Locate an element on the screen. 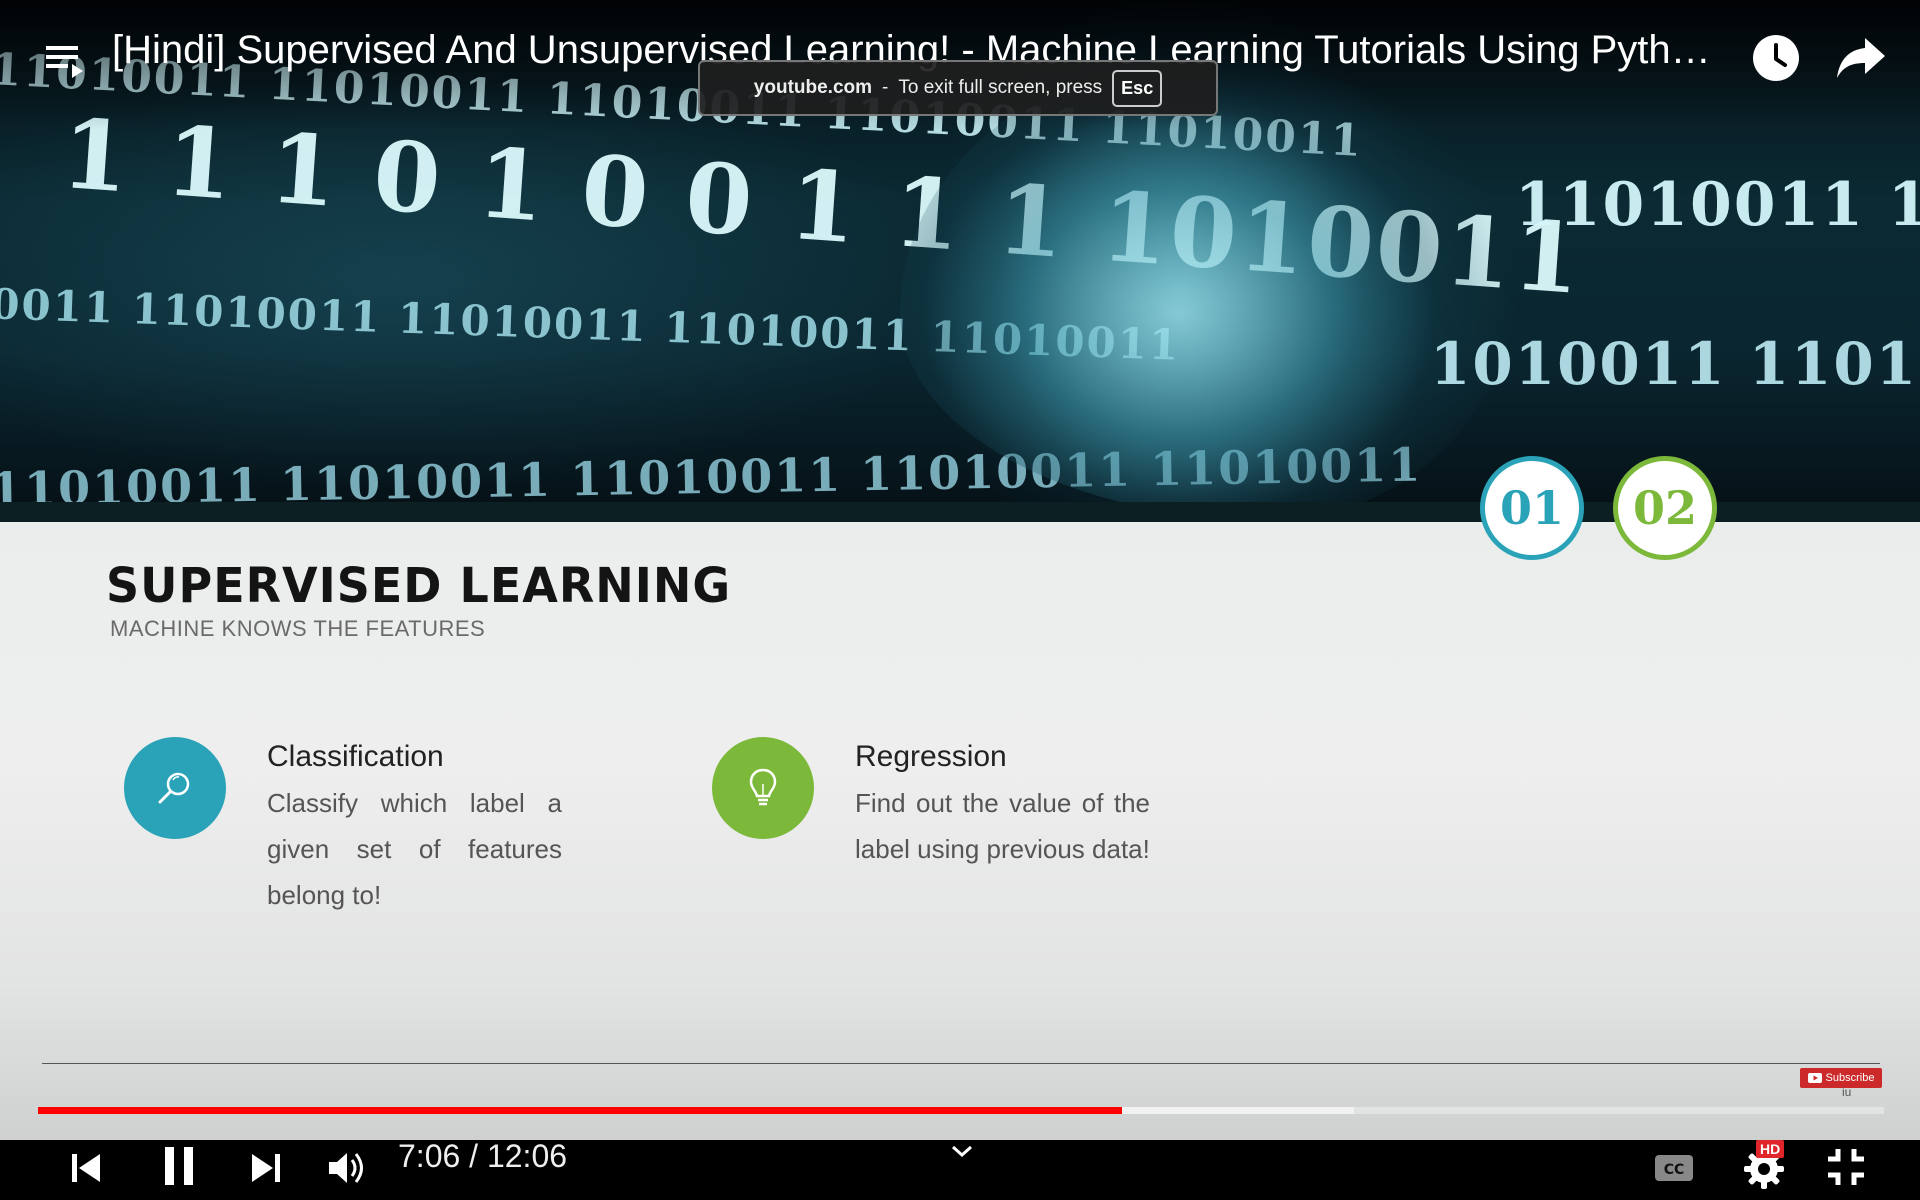  binary-text-row: 1010011 11010011 is located at coordinates (1675, 364).